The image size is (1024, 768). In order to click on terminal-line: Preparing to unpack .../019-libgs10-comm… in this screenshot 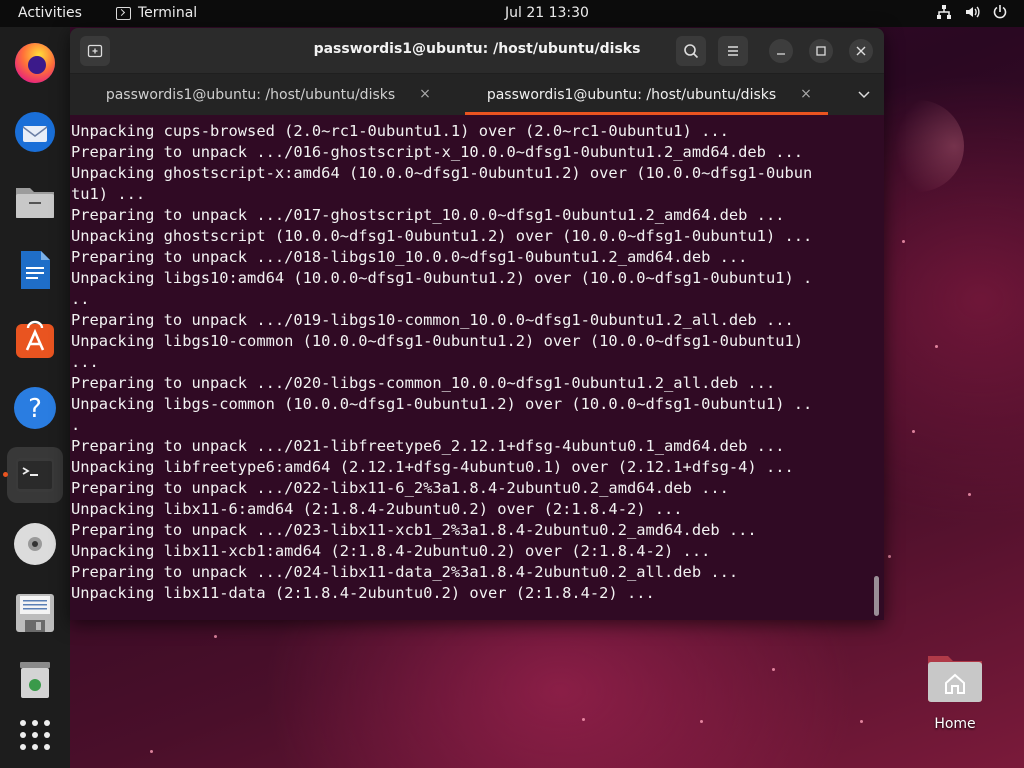, I will do `click(432, 320)`.